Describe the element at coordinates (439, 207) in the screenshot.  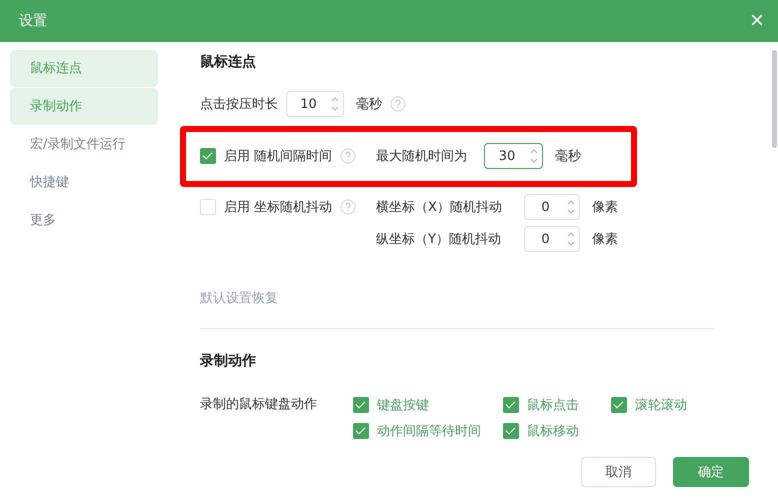
I see `field-label: 横坐标（X）随机抖动` at that location.